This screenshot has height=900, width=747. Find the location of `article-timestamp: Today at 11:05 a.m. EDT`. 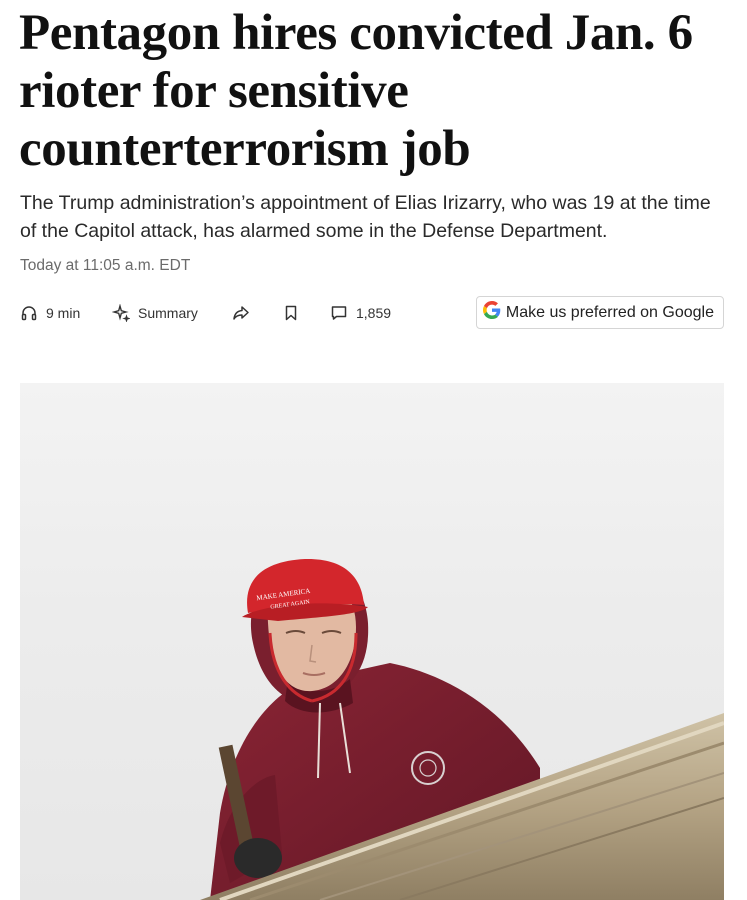

article-timestamp: Today at 11:05 a.m. EDT is located at coordinates (105, 265).